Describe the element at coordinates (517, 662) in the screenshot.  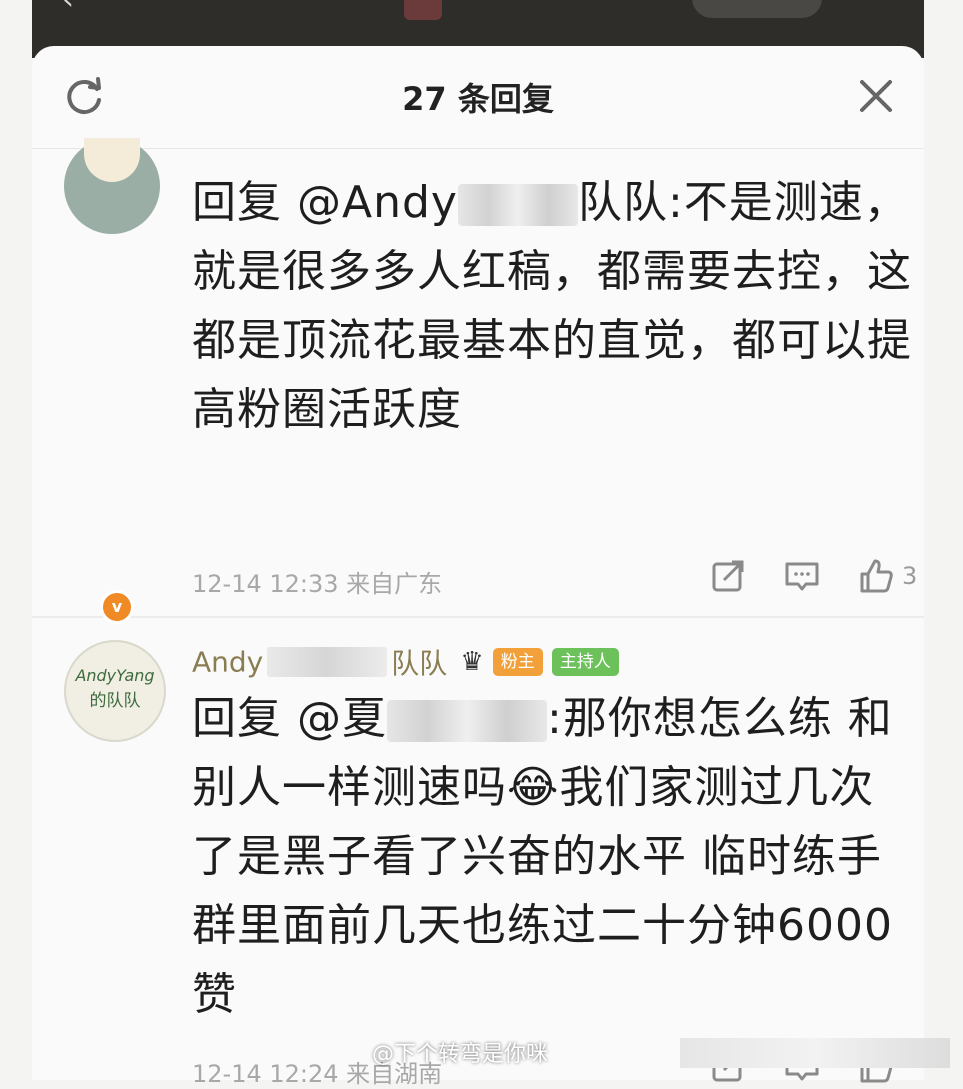
I see `fan-badge: 粉主` at that location.